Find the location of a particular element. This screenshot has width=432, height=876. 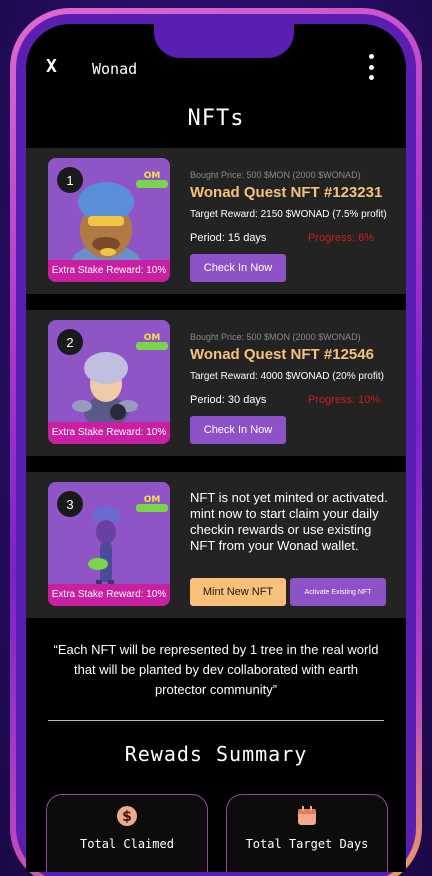

nft-title: Wonad Quest NFT #123231 is located at coordinates (286, 192).